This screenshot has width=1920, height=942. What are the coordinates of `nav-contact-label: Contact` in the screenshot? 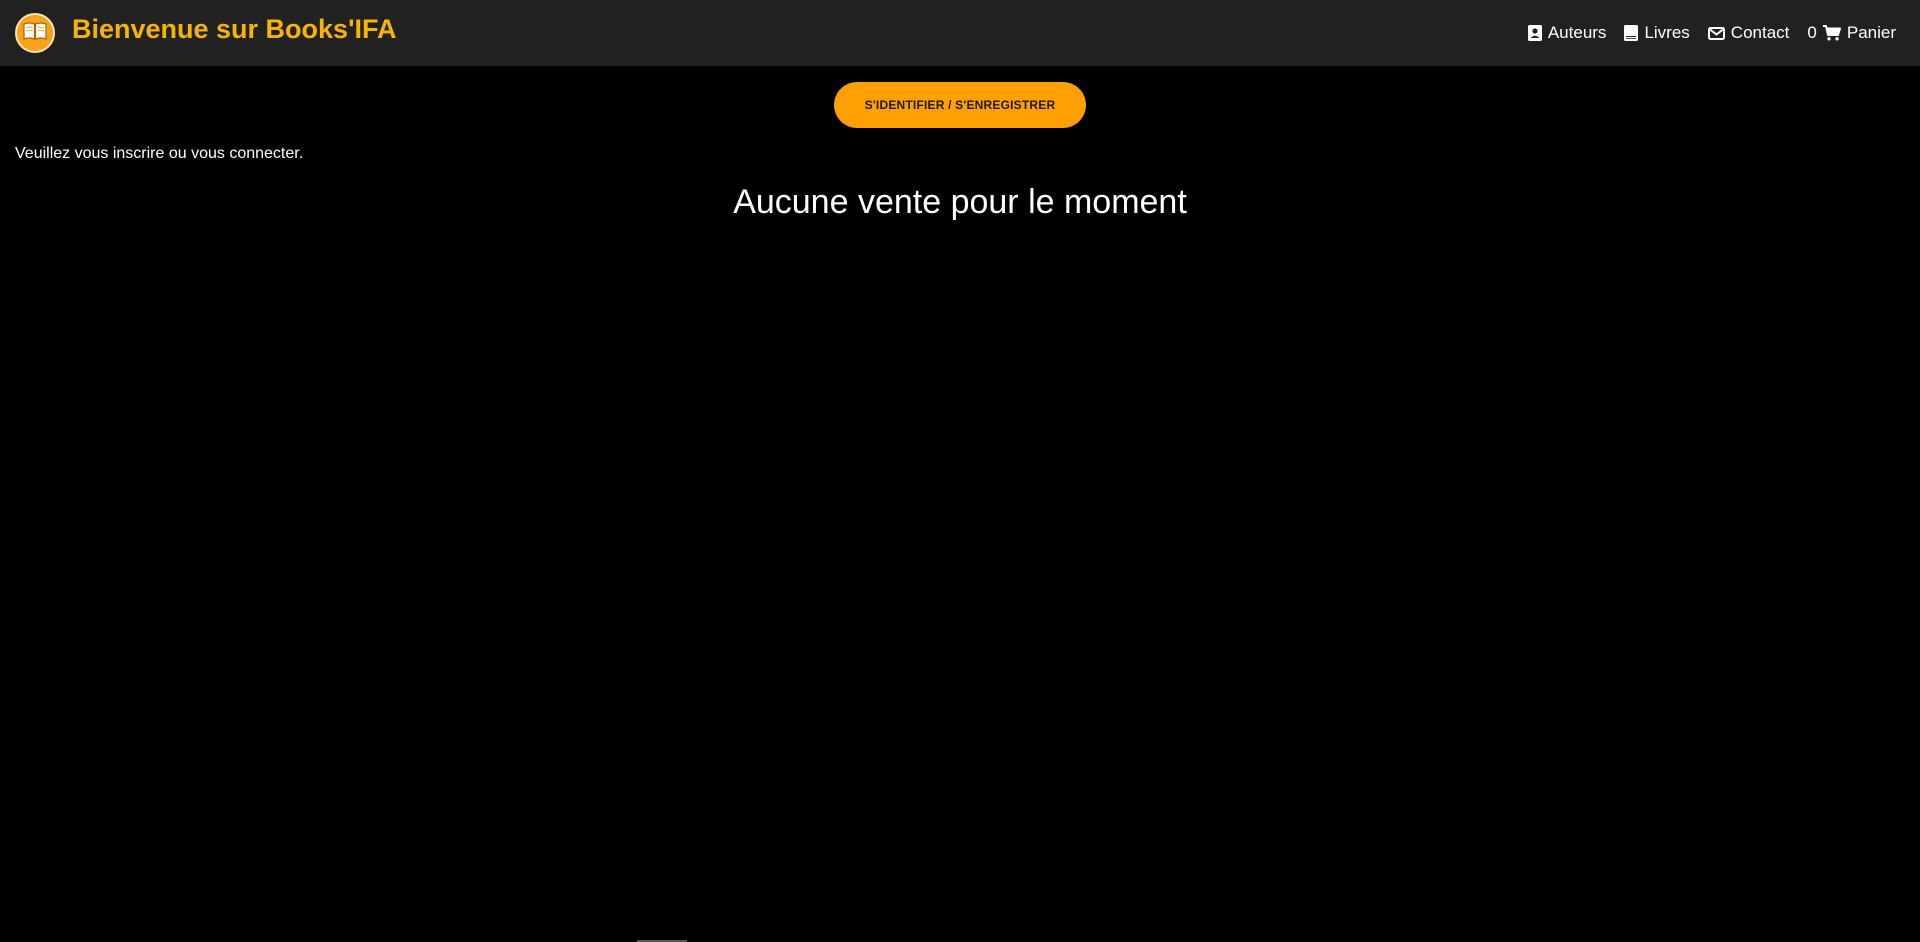 It's located at (1760, 32).